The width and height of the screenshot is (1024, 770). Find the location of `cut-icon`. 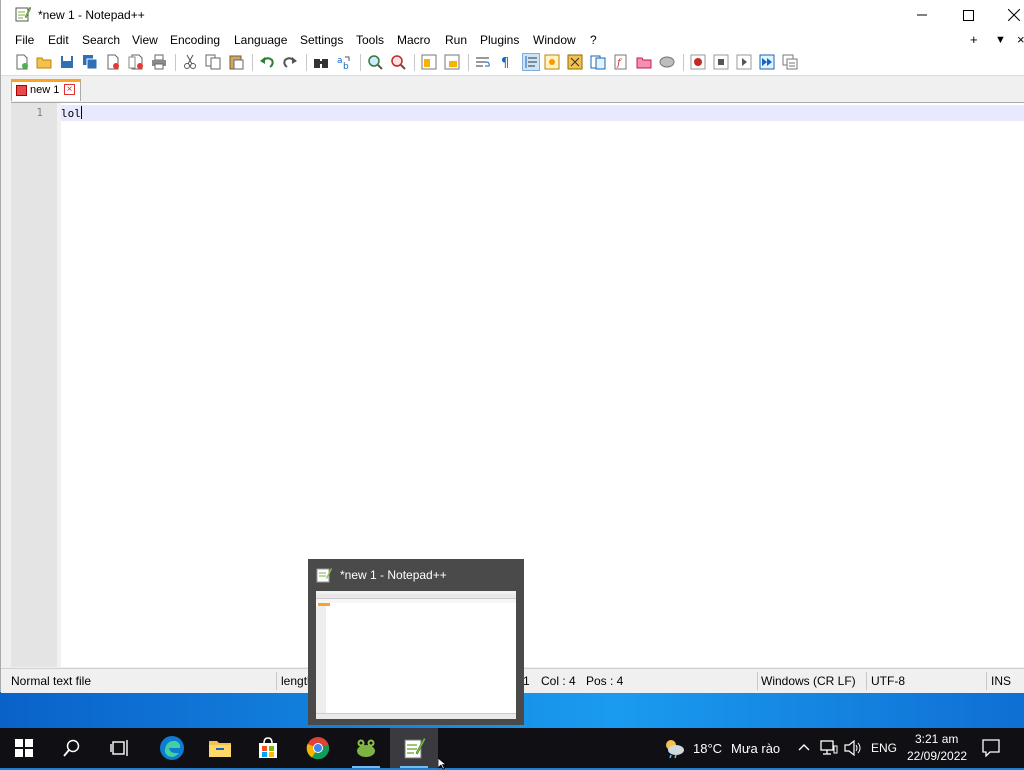

cut-icon is located at coordinates (190, 62).